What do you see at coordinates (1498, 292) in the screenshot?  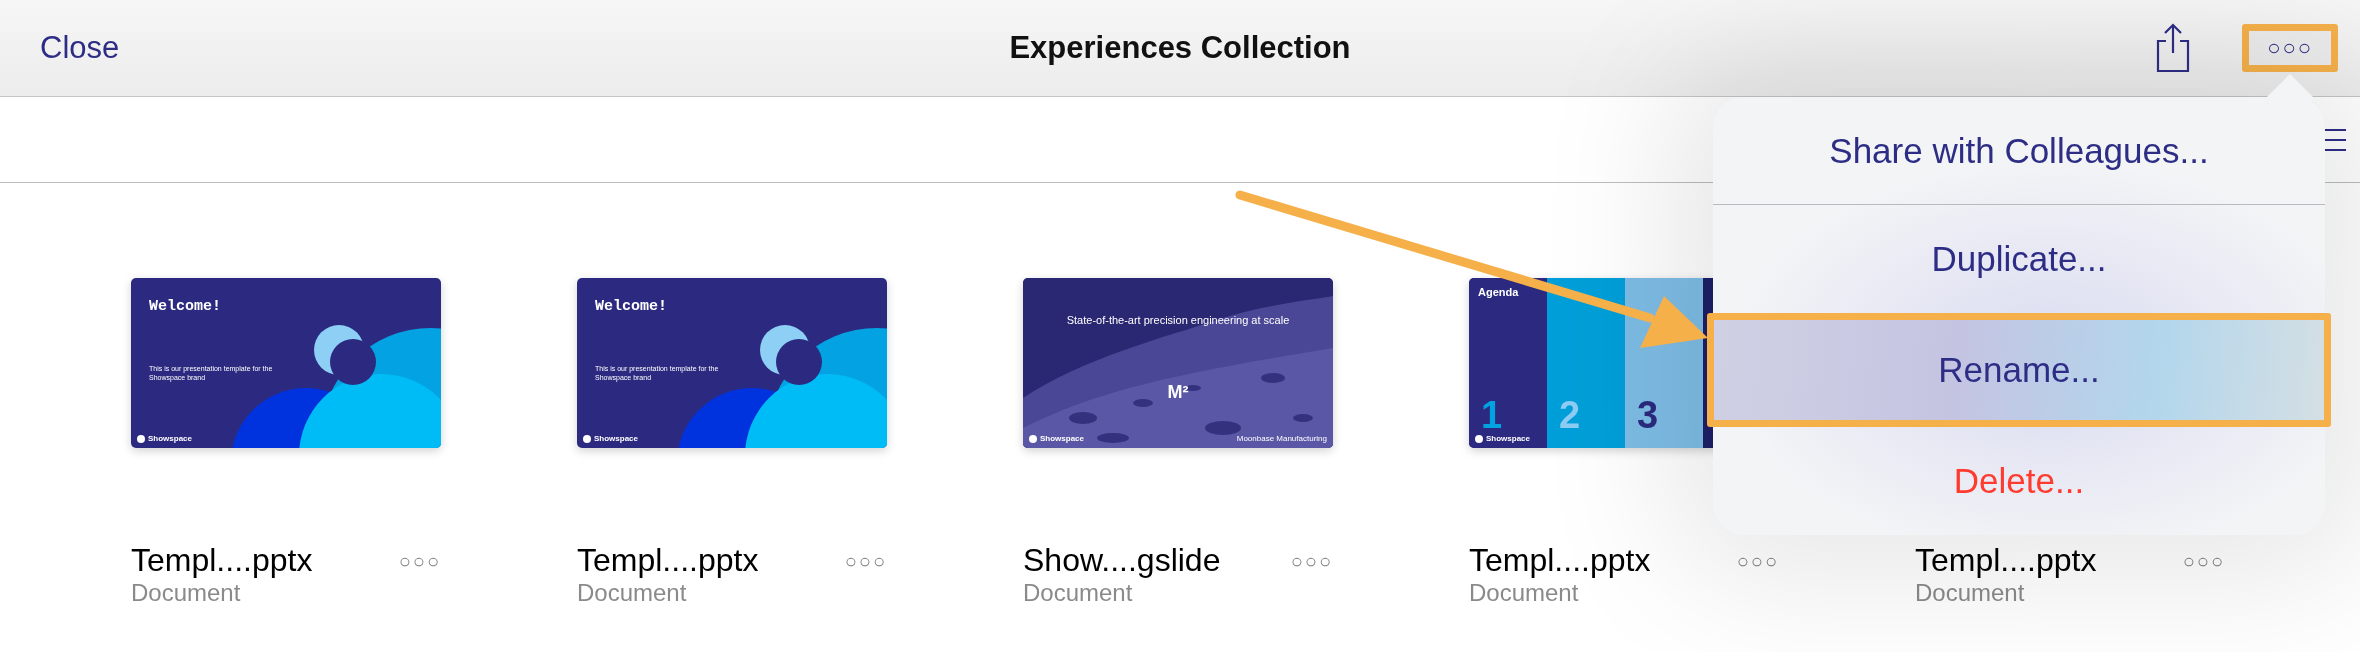 I see `slide-title: Agenda` at bounding box center [1498, 292].